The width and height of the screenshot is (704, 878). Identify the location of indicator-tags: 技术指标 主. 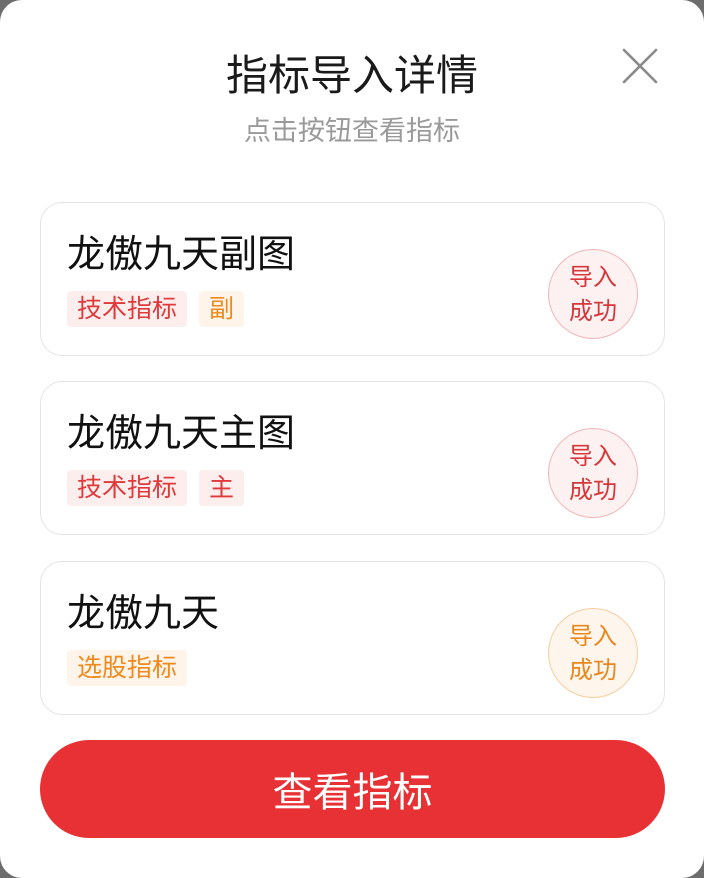
(156, 488).